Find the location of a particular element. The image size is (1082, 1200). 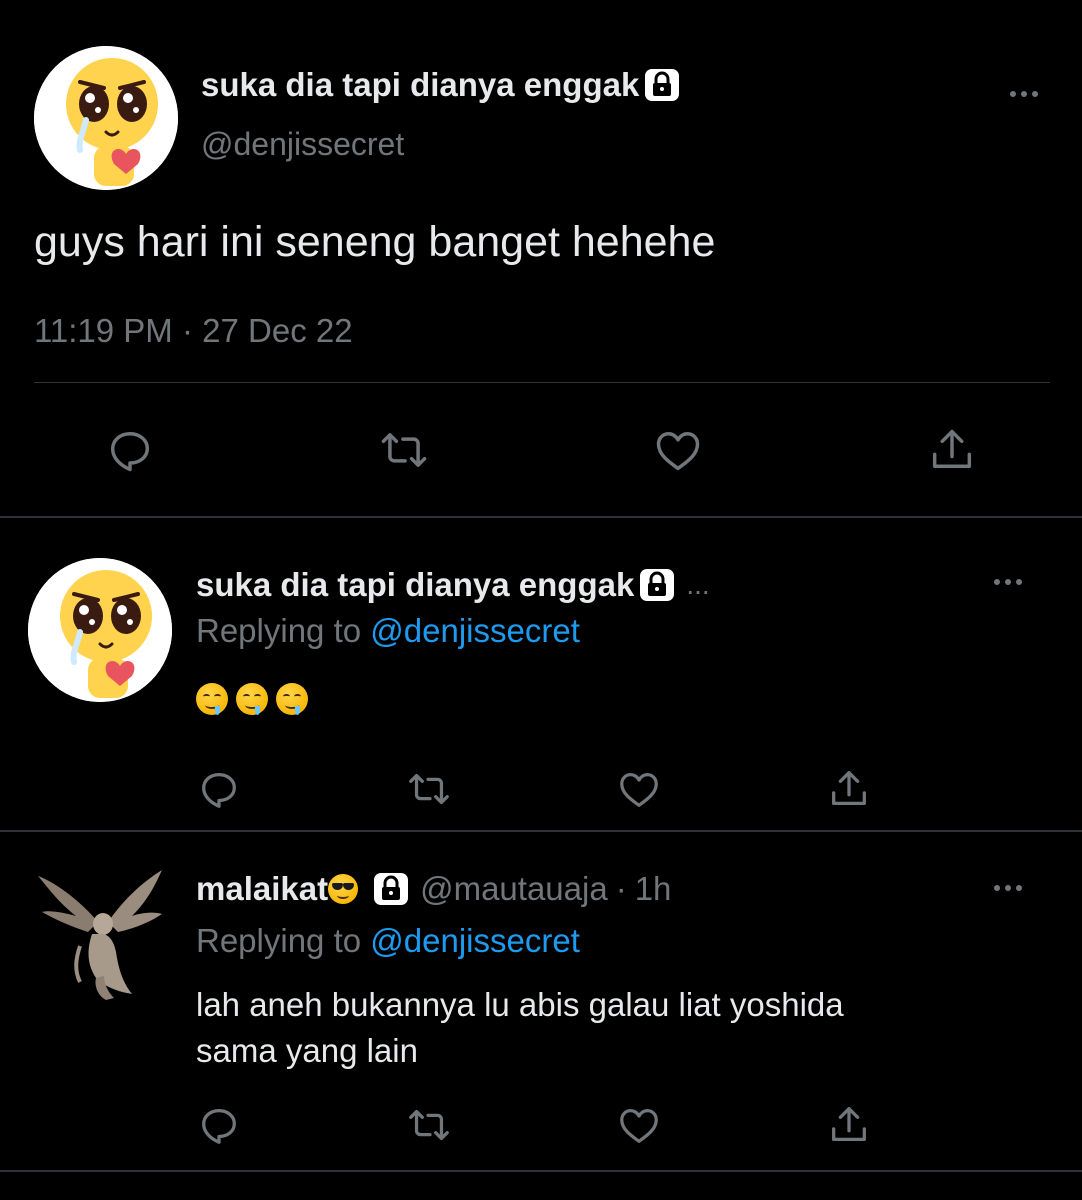

tweet-text-line: sama yang lain is located at coordinates (307, 1050).